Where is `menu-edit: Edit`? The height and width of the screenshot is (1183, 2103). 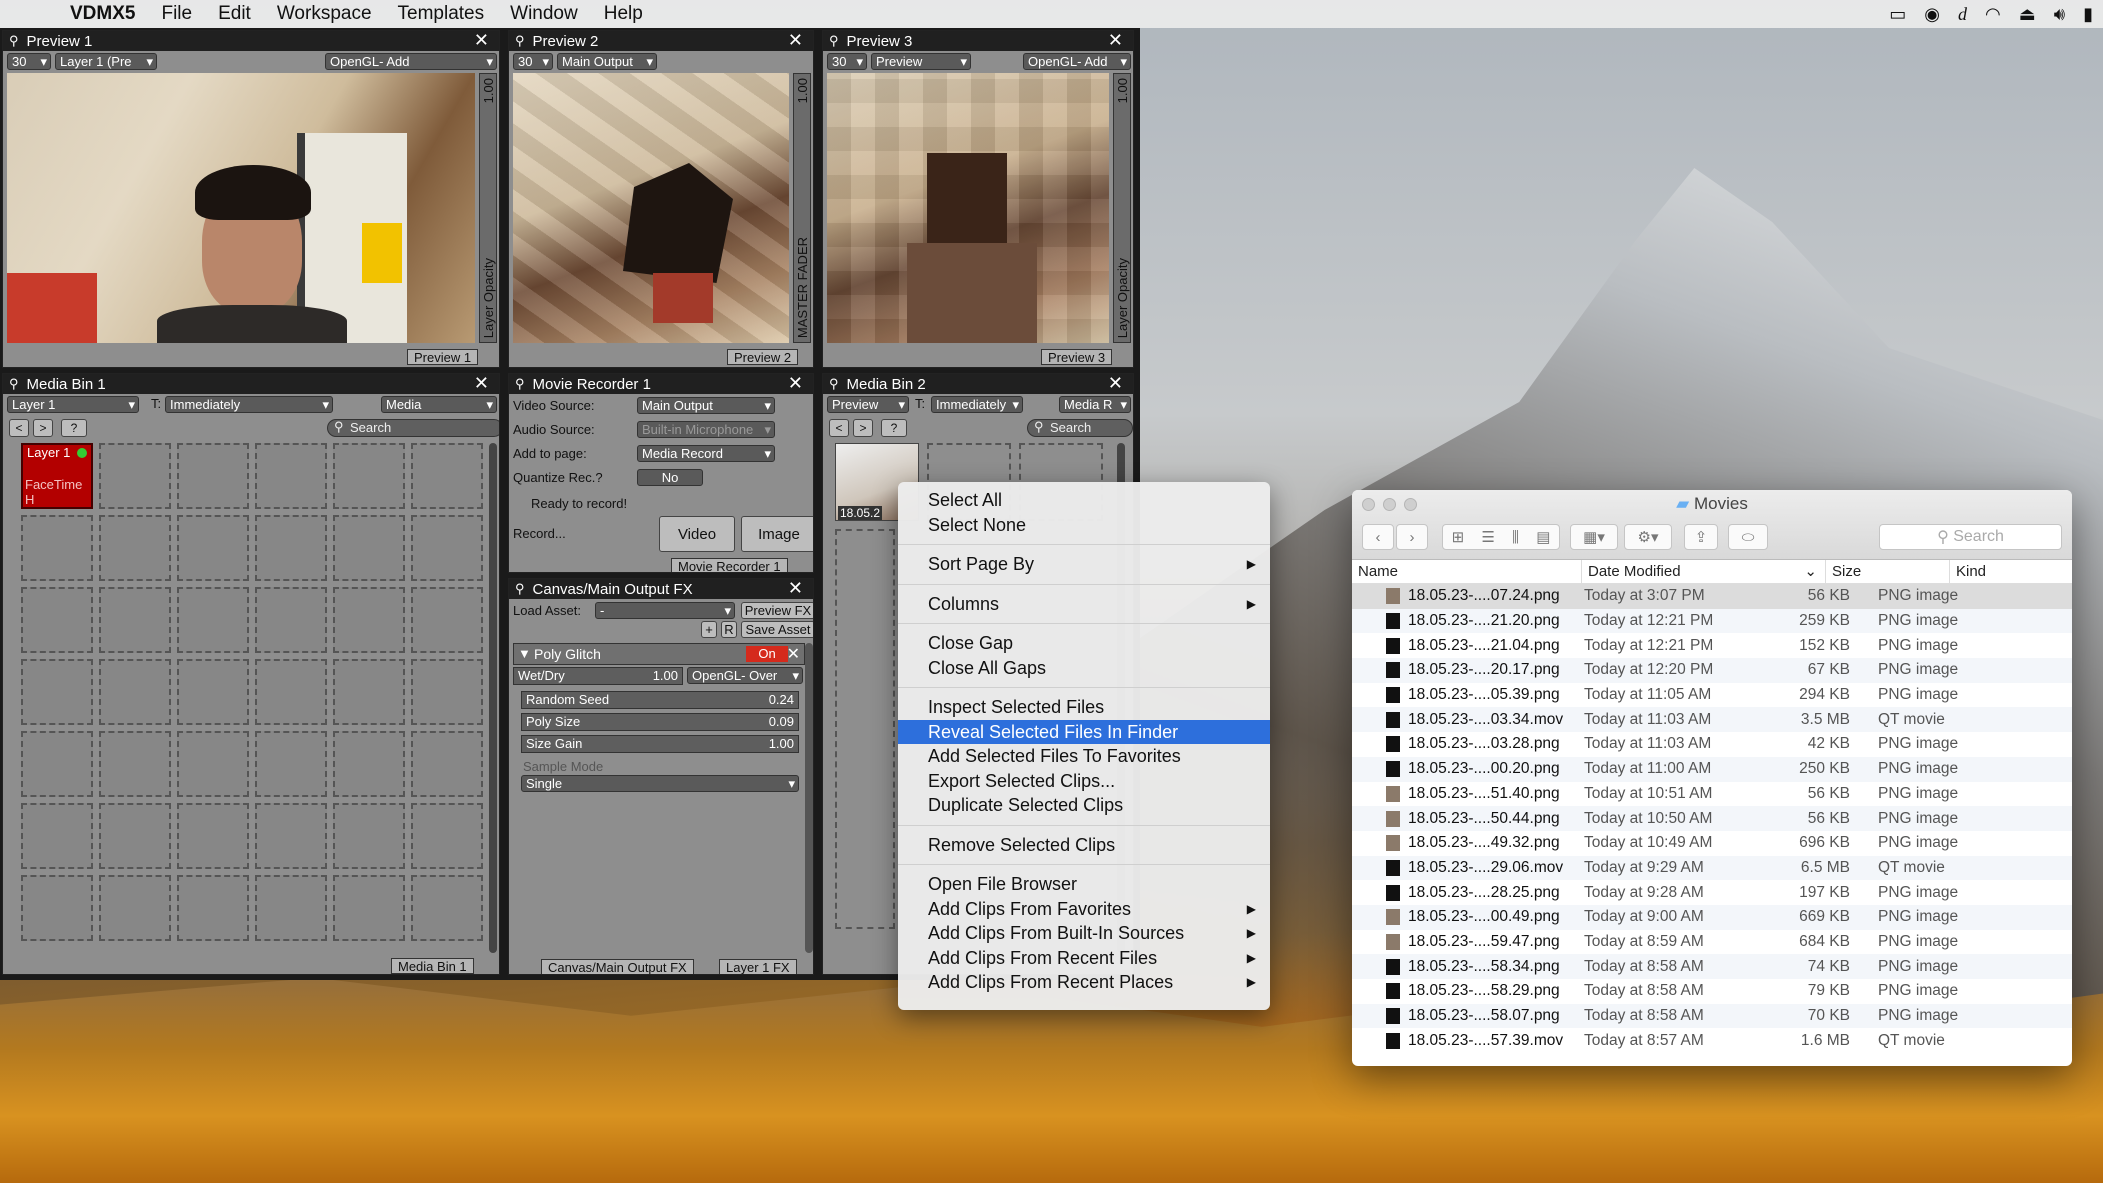 menu-edit: Edit is located at coordinates (234, 14).